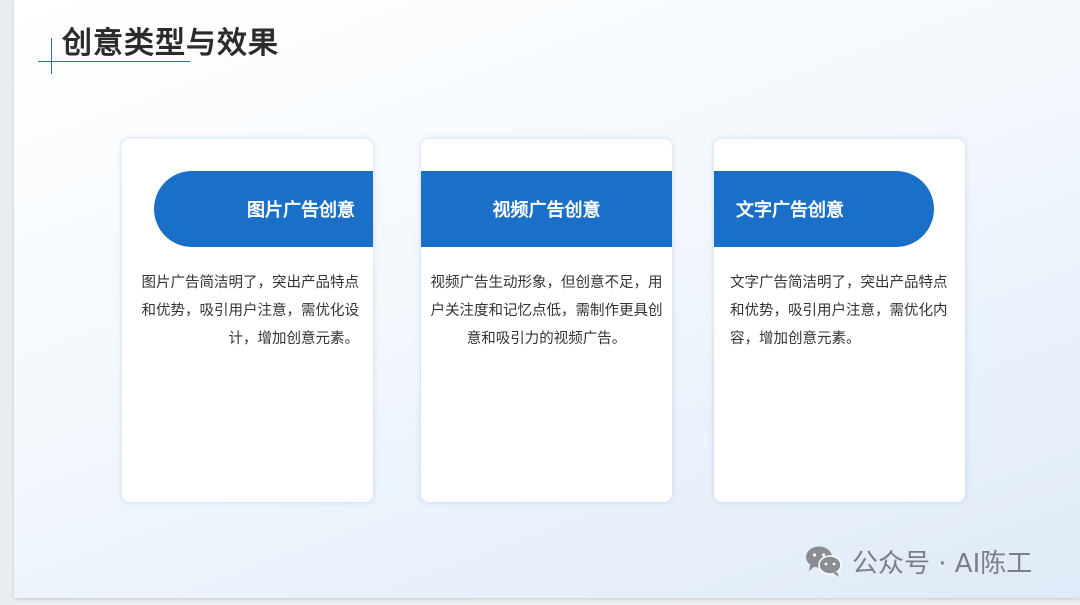 The width and height of the screenshot is (1080, 605). What do you see at coordinates (51, 56) in the screenshot?
I see `title-decoration-vertical-line` at bounding box center [51, 56].